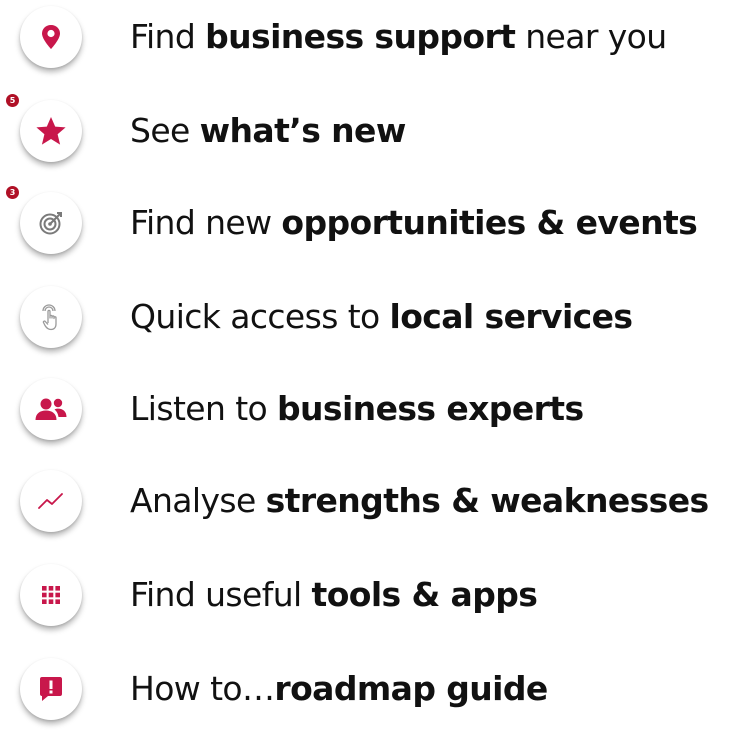  Describe the element at coordinates (12, 100) in the screenshot. I see `notification-badge: 5` at that location.